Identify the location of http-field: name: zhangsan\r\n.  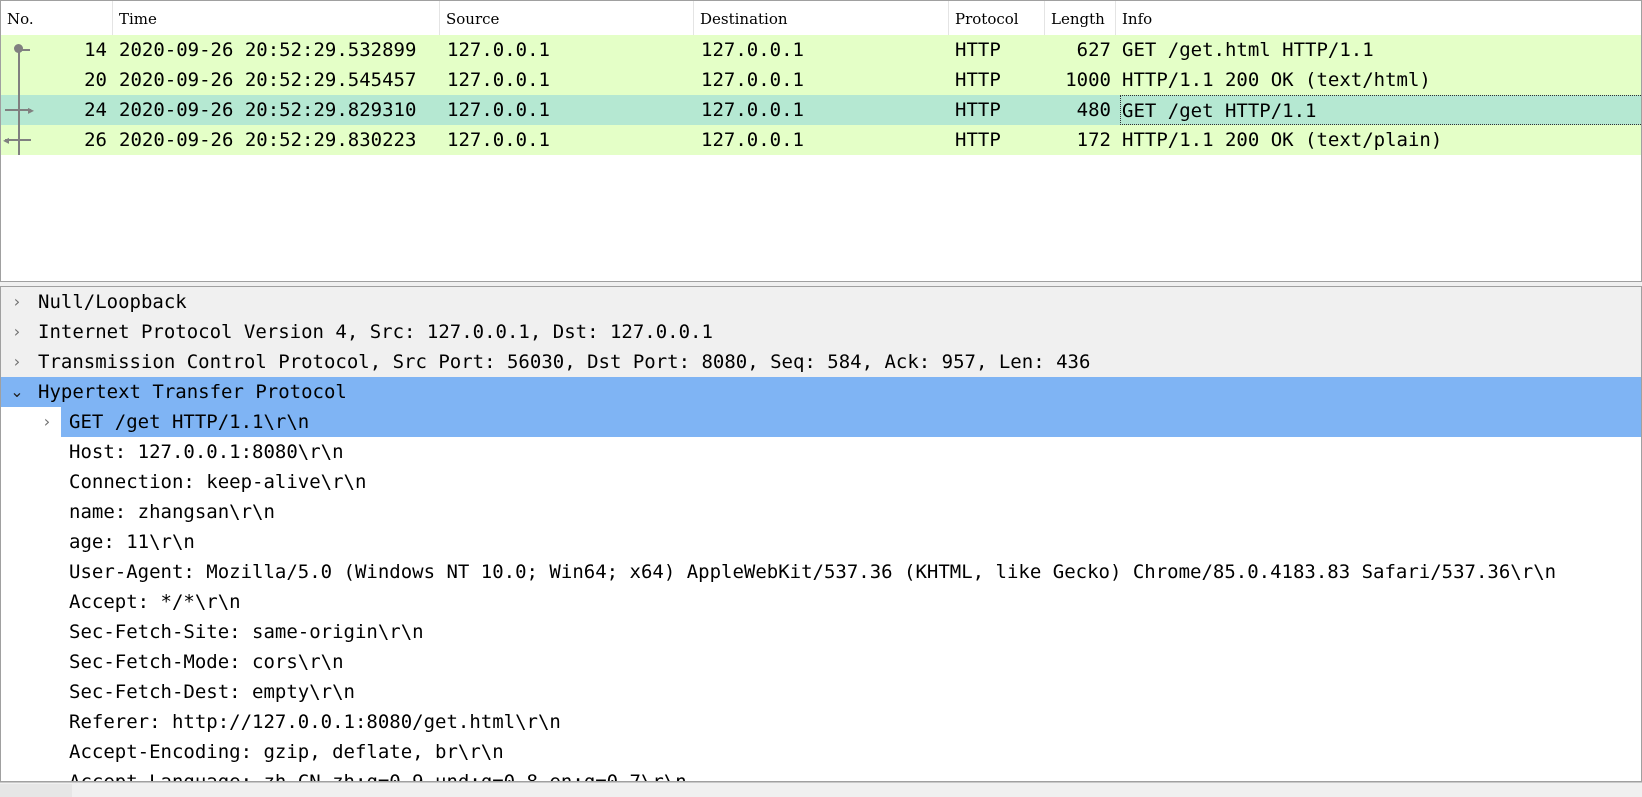
(821, 512).